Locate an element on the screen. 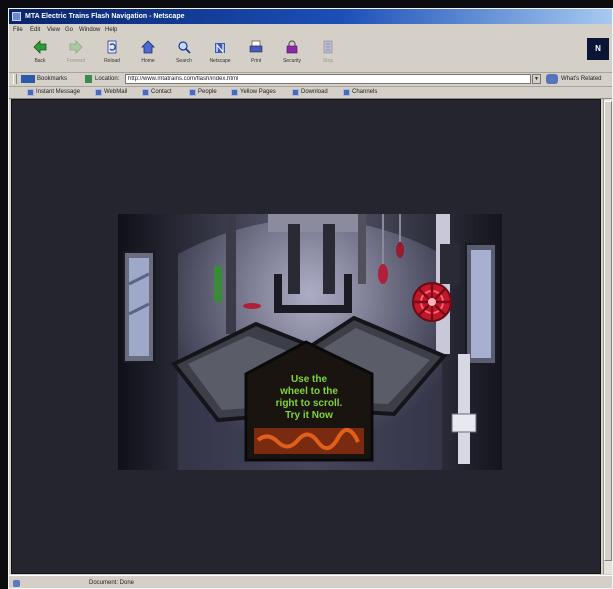 Image resolution: width=613 pixels, height=589 pixels. location-toolbar: Bookmarks Location: ▼ What's Related is located at coordinates (310, 79).